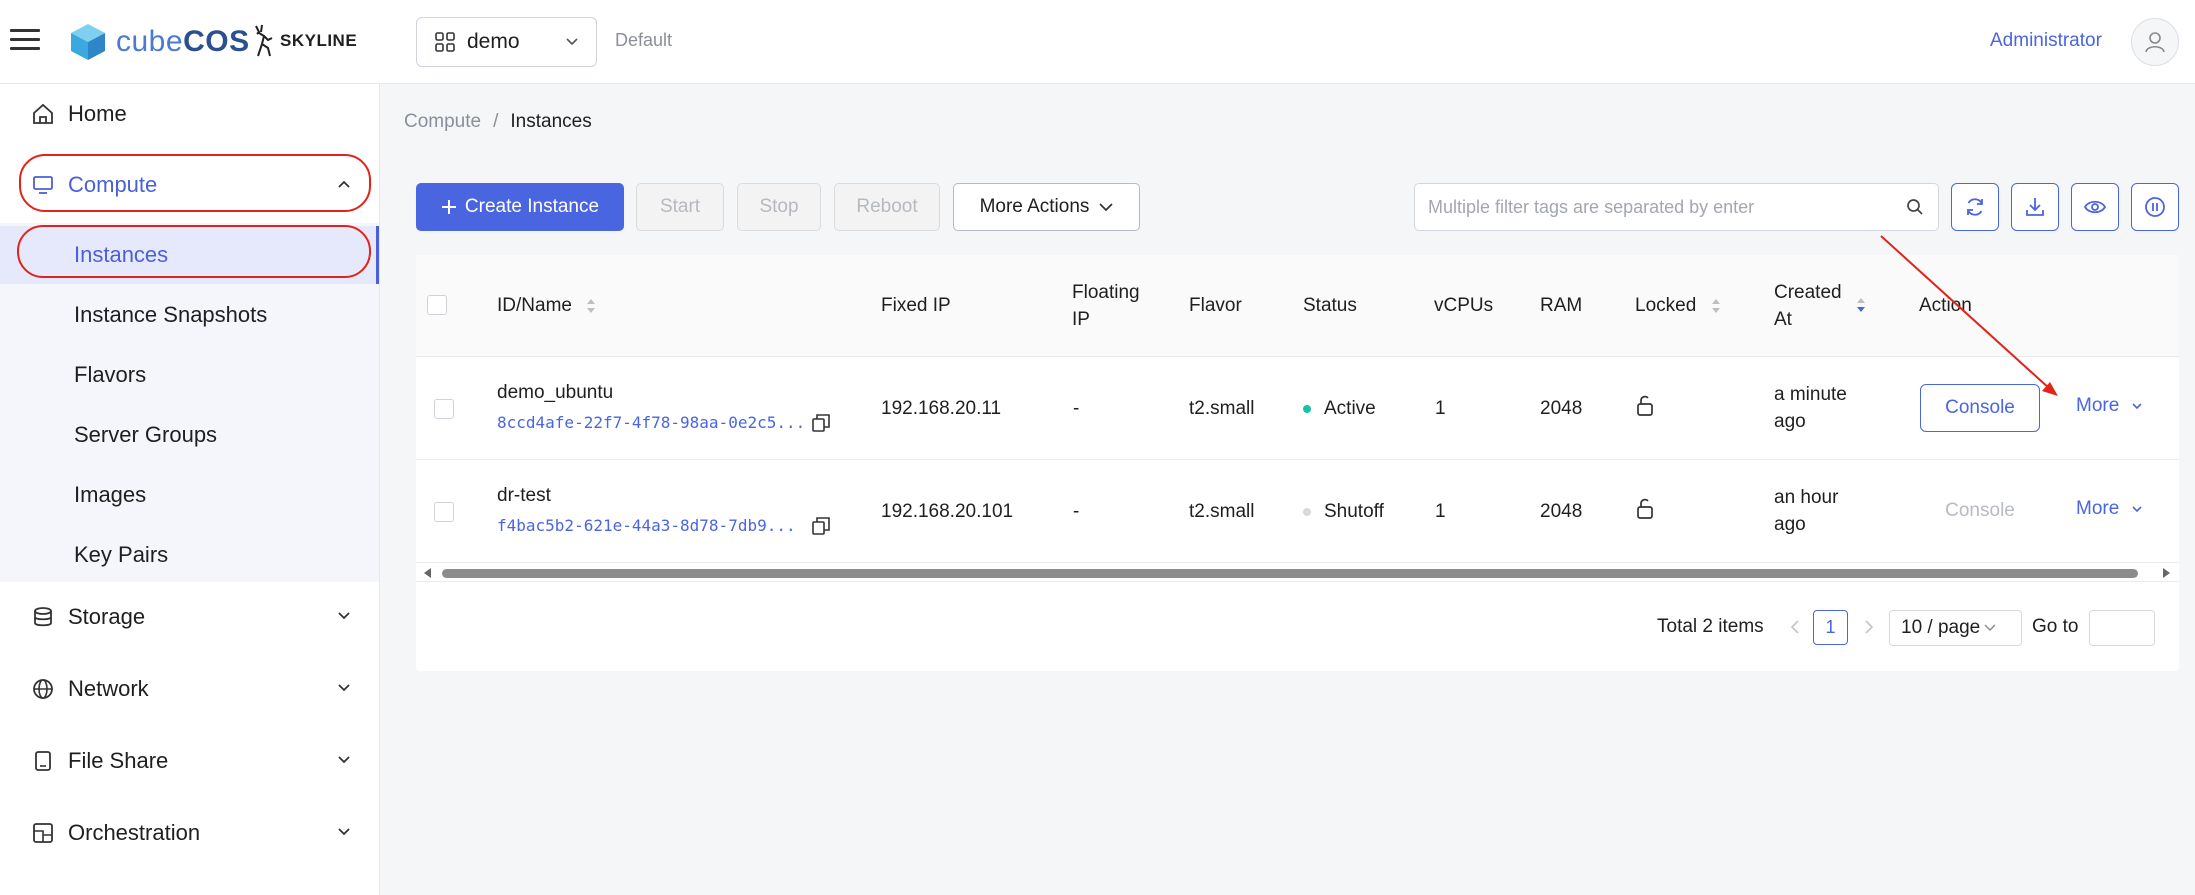 This screenshot has width=2195, height=895. Describe the element at coordinates (1440, 511) in the screenshot. I see `vcpus: 1` at that location.